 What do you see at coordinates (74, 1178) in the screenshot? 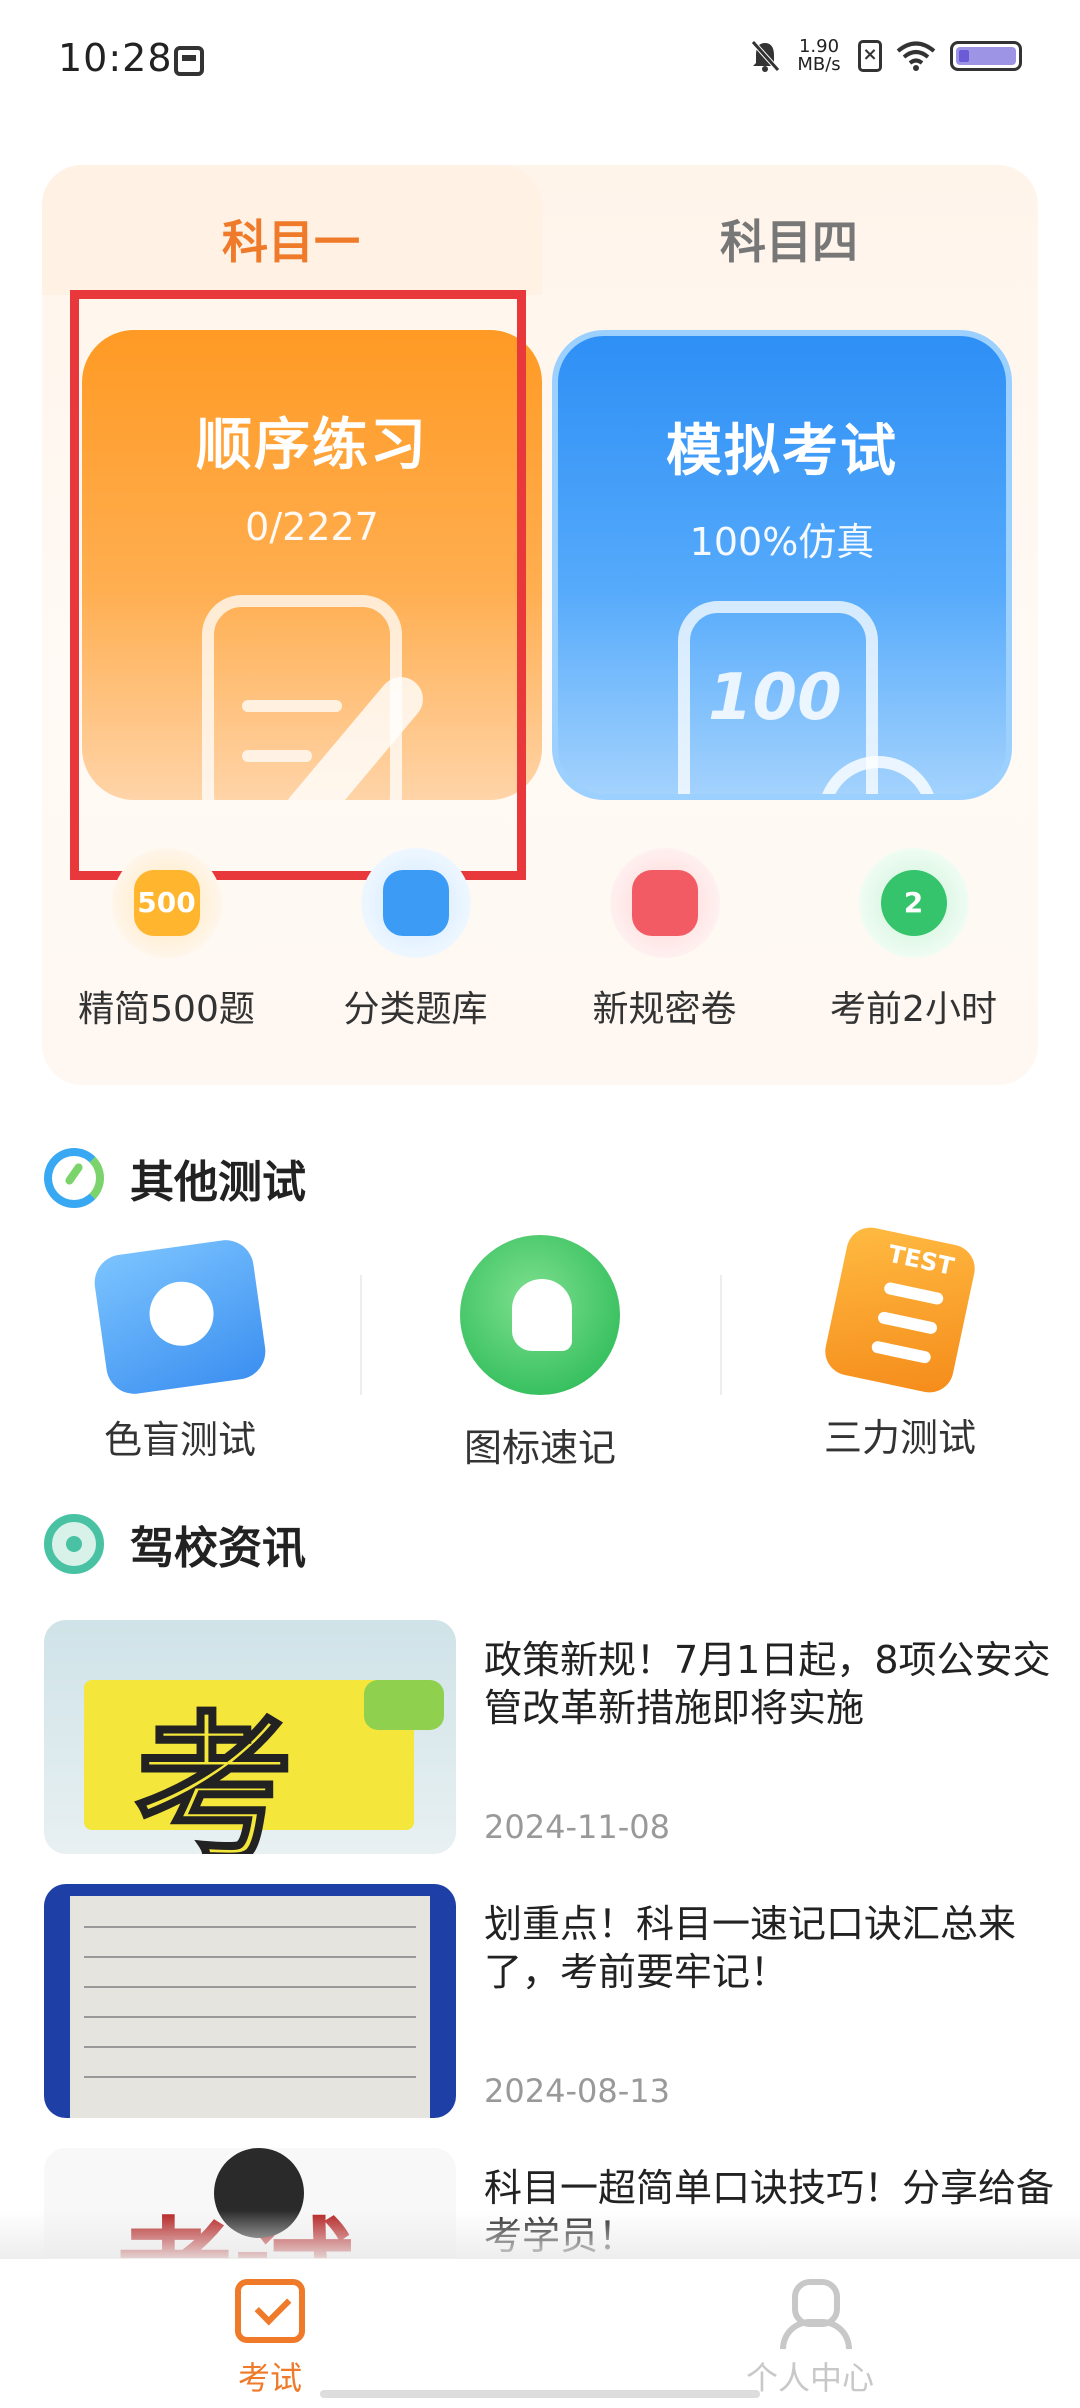
I see `gauge-icon` at bounding box center [74, 1178].